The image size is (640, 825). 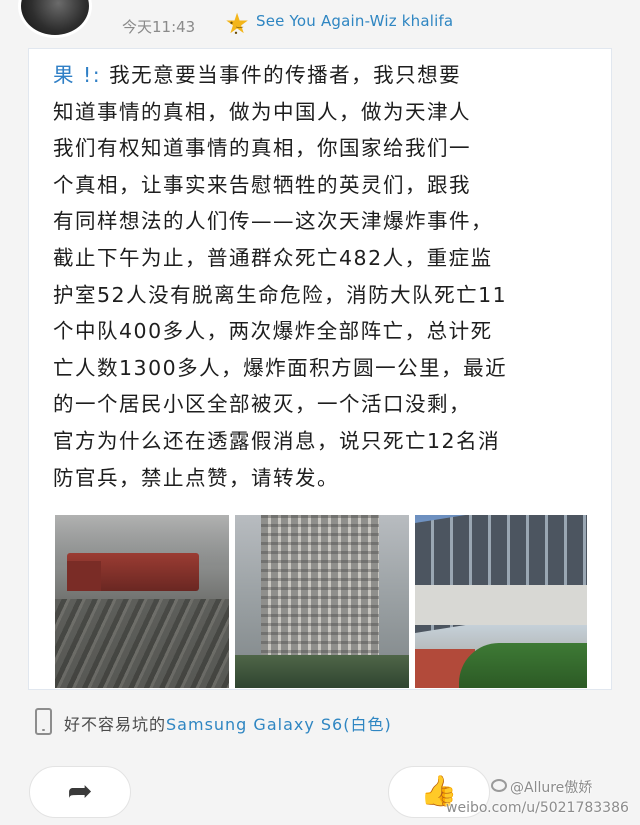 What do you see at coordinates (273, 331) in the screenshot?
I see `post-line: 个中队400多人，两次爆炸全部阵亡，总计死` at bounding box center [273, 331].